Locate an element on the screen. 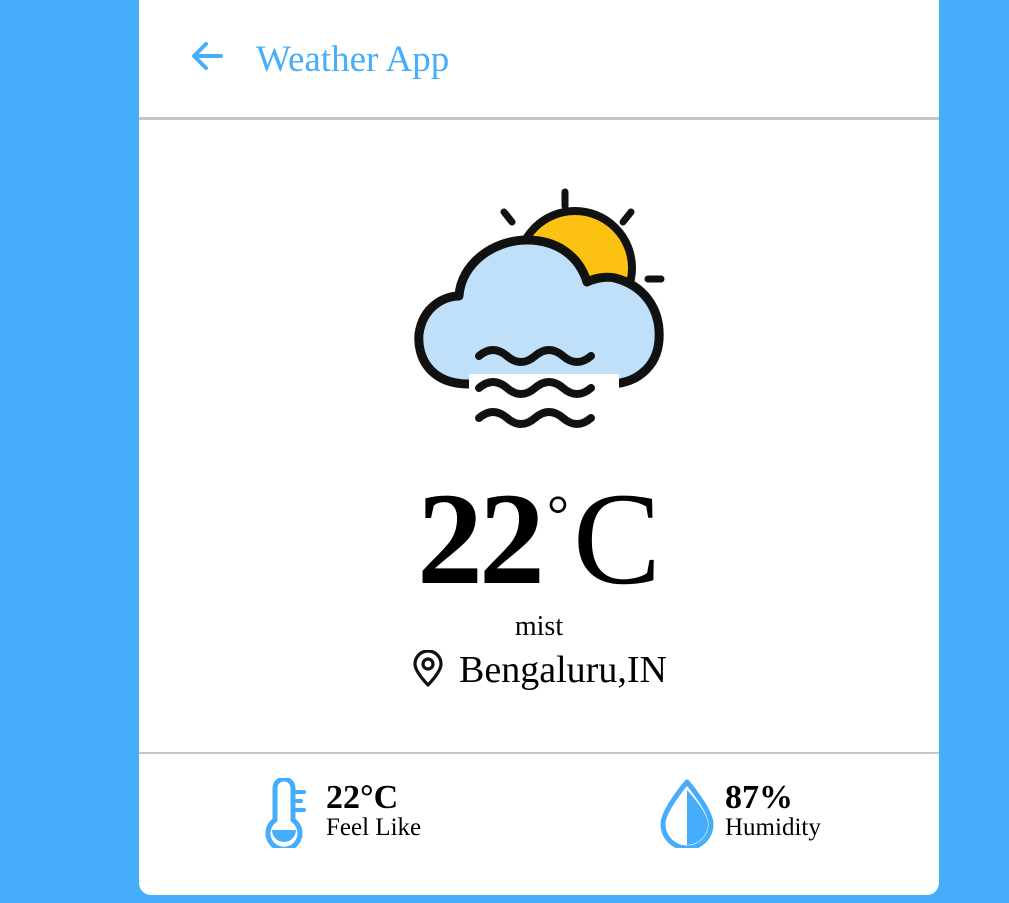  temperature-unit: C is located at coordinates (617, 538).